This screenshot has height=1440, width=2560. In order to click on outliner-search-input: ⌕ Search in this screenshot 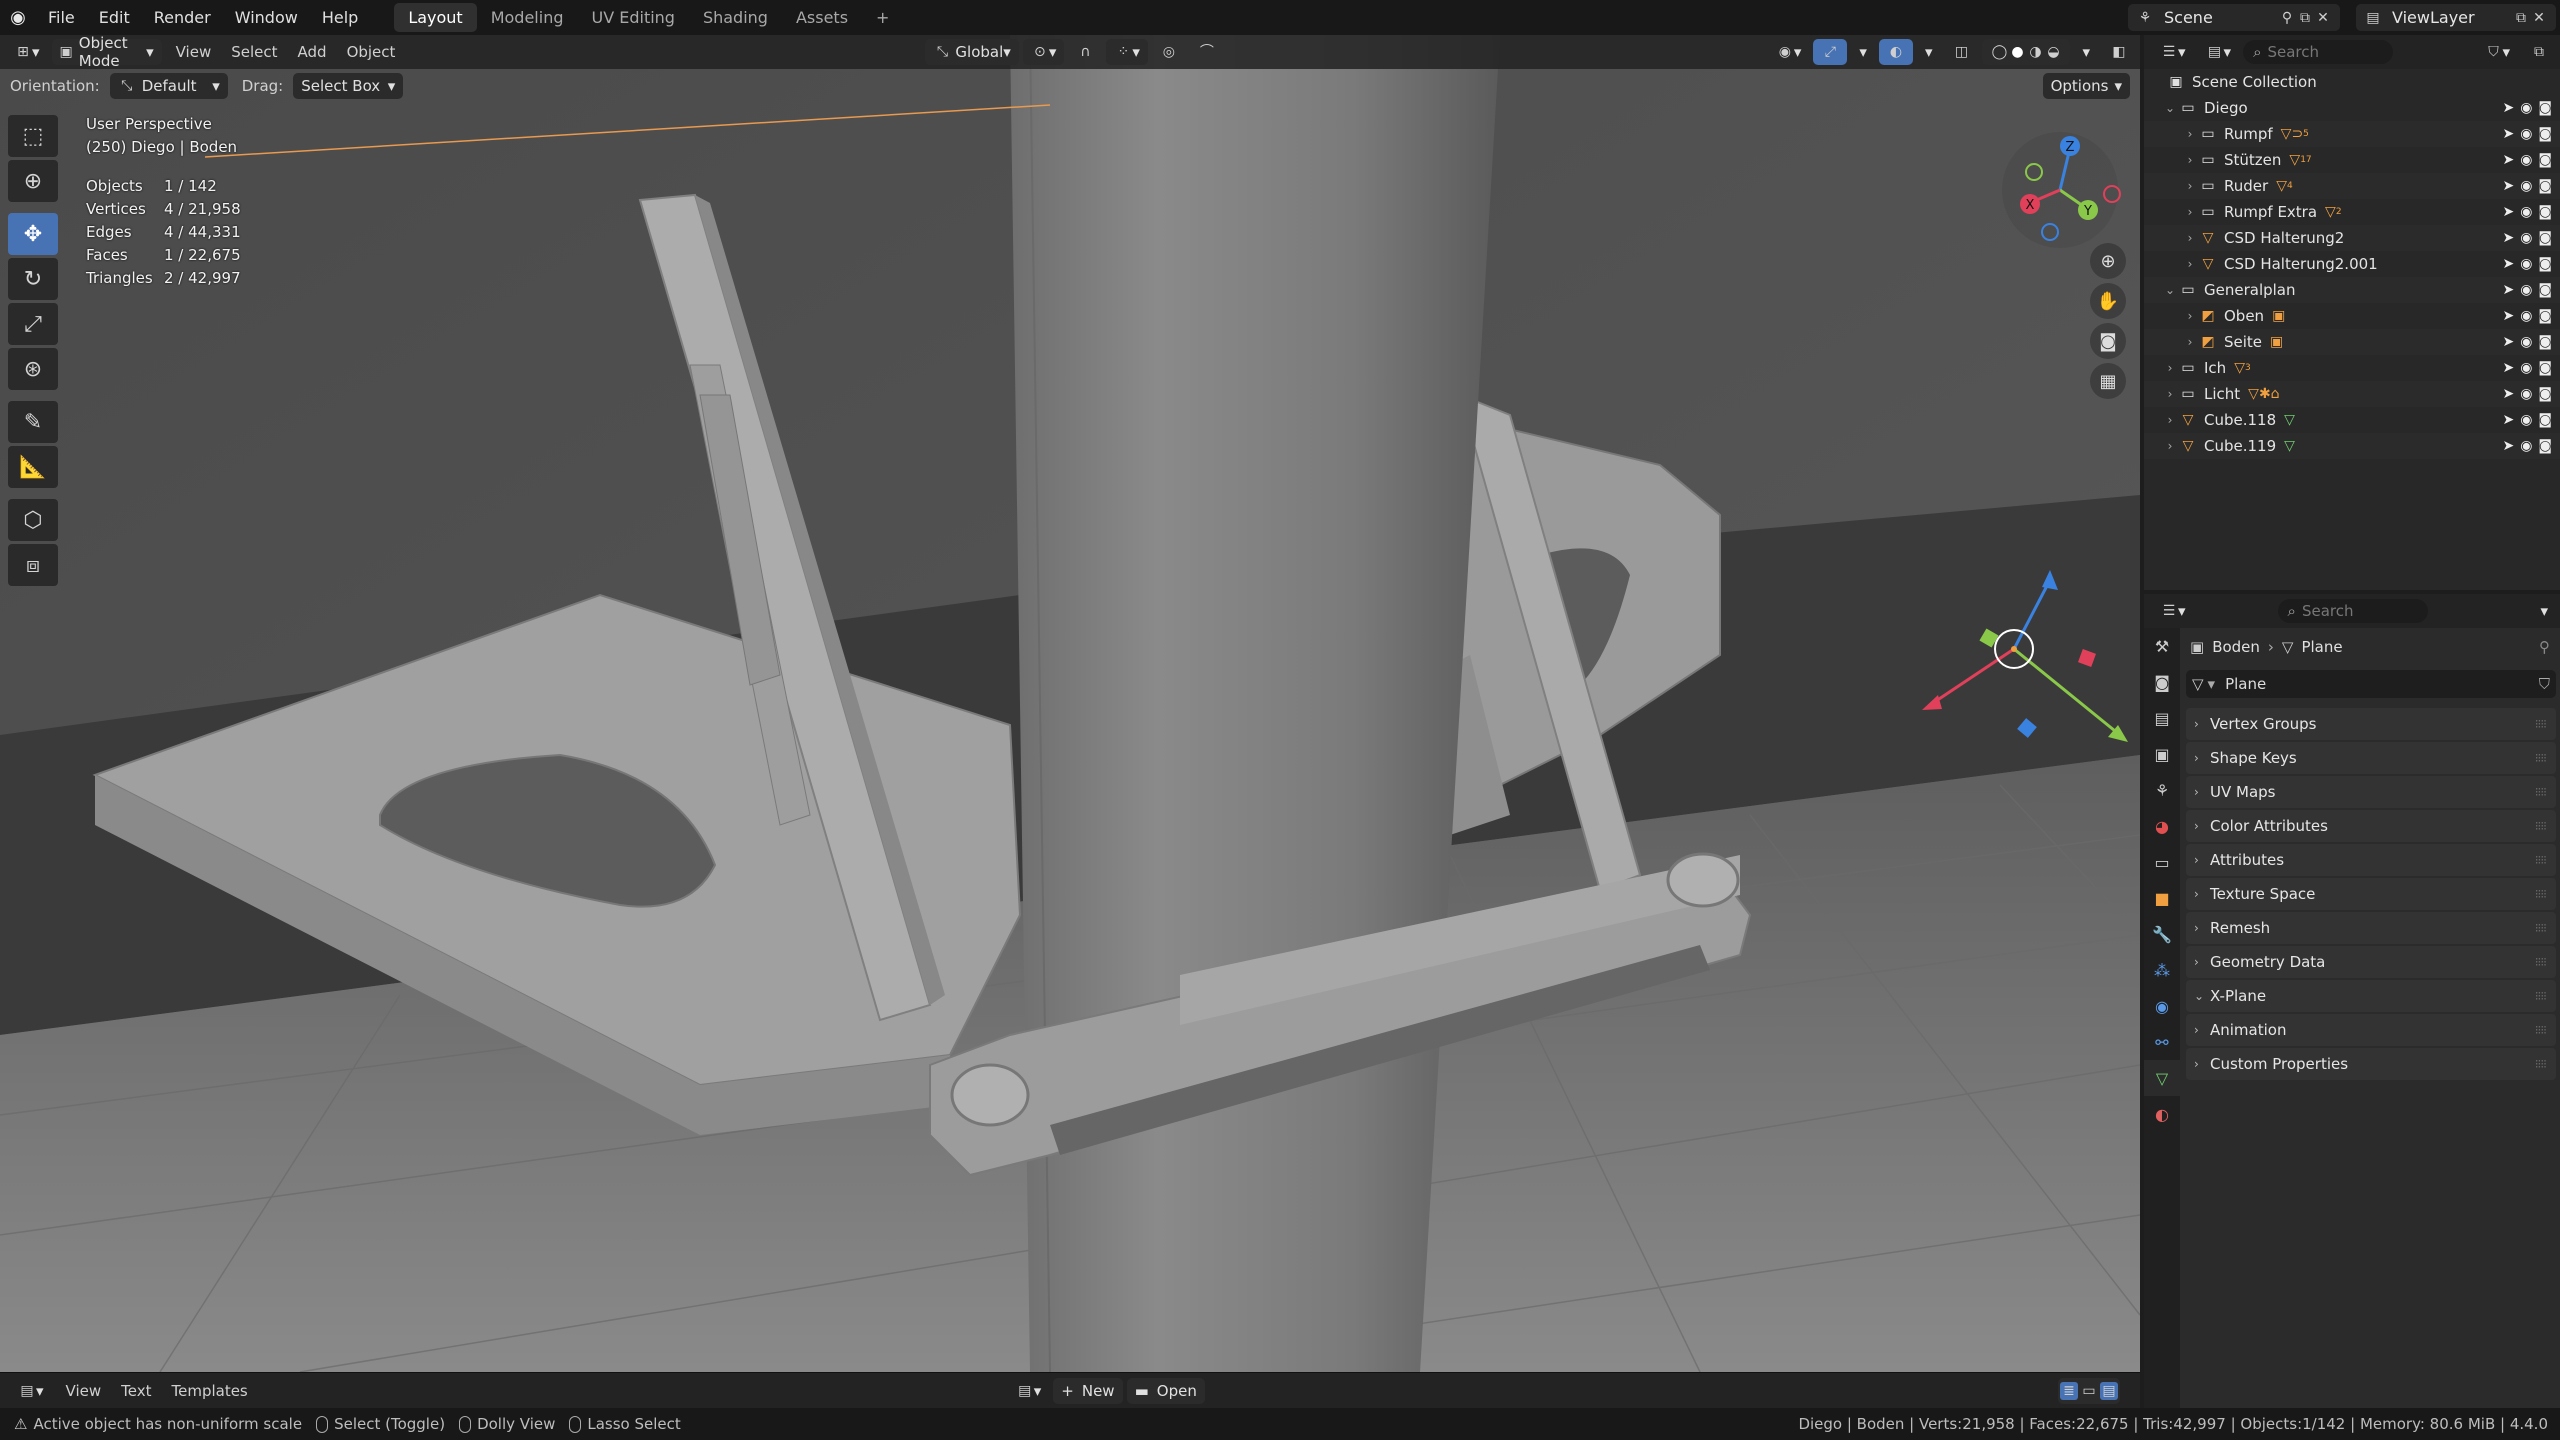, I will do `click(2318, 52)`.